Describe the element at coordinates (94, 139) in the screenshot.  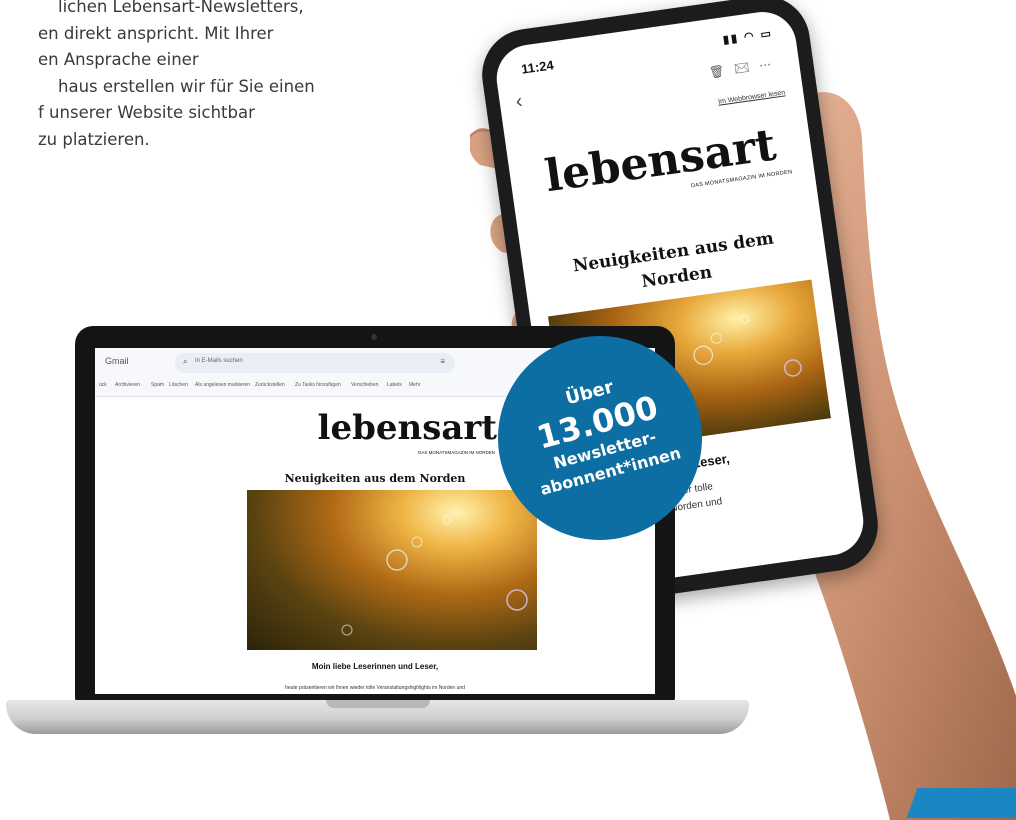
I see `intro-line: zu platzieren.` at that location.